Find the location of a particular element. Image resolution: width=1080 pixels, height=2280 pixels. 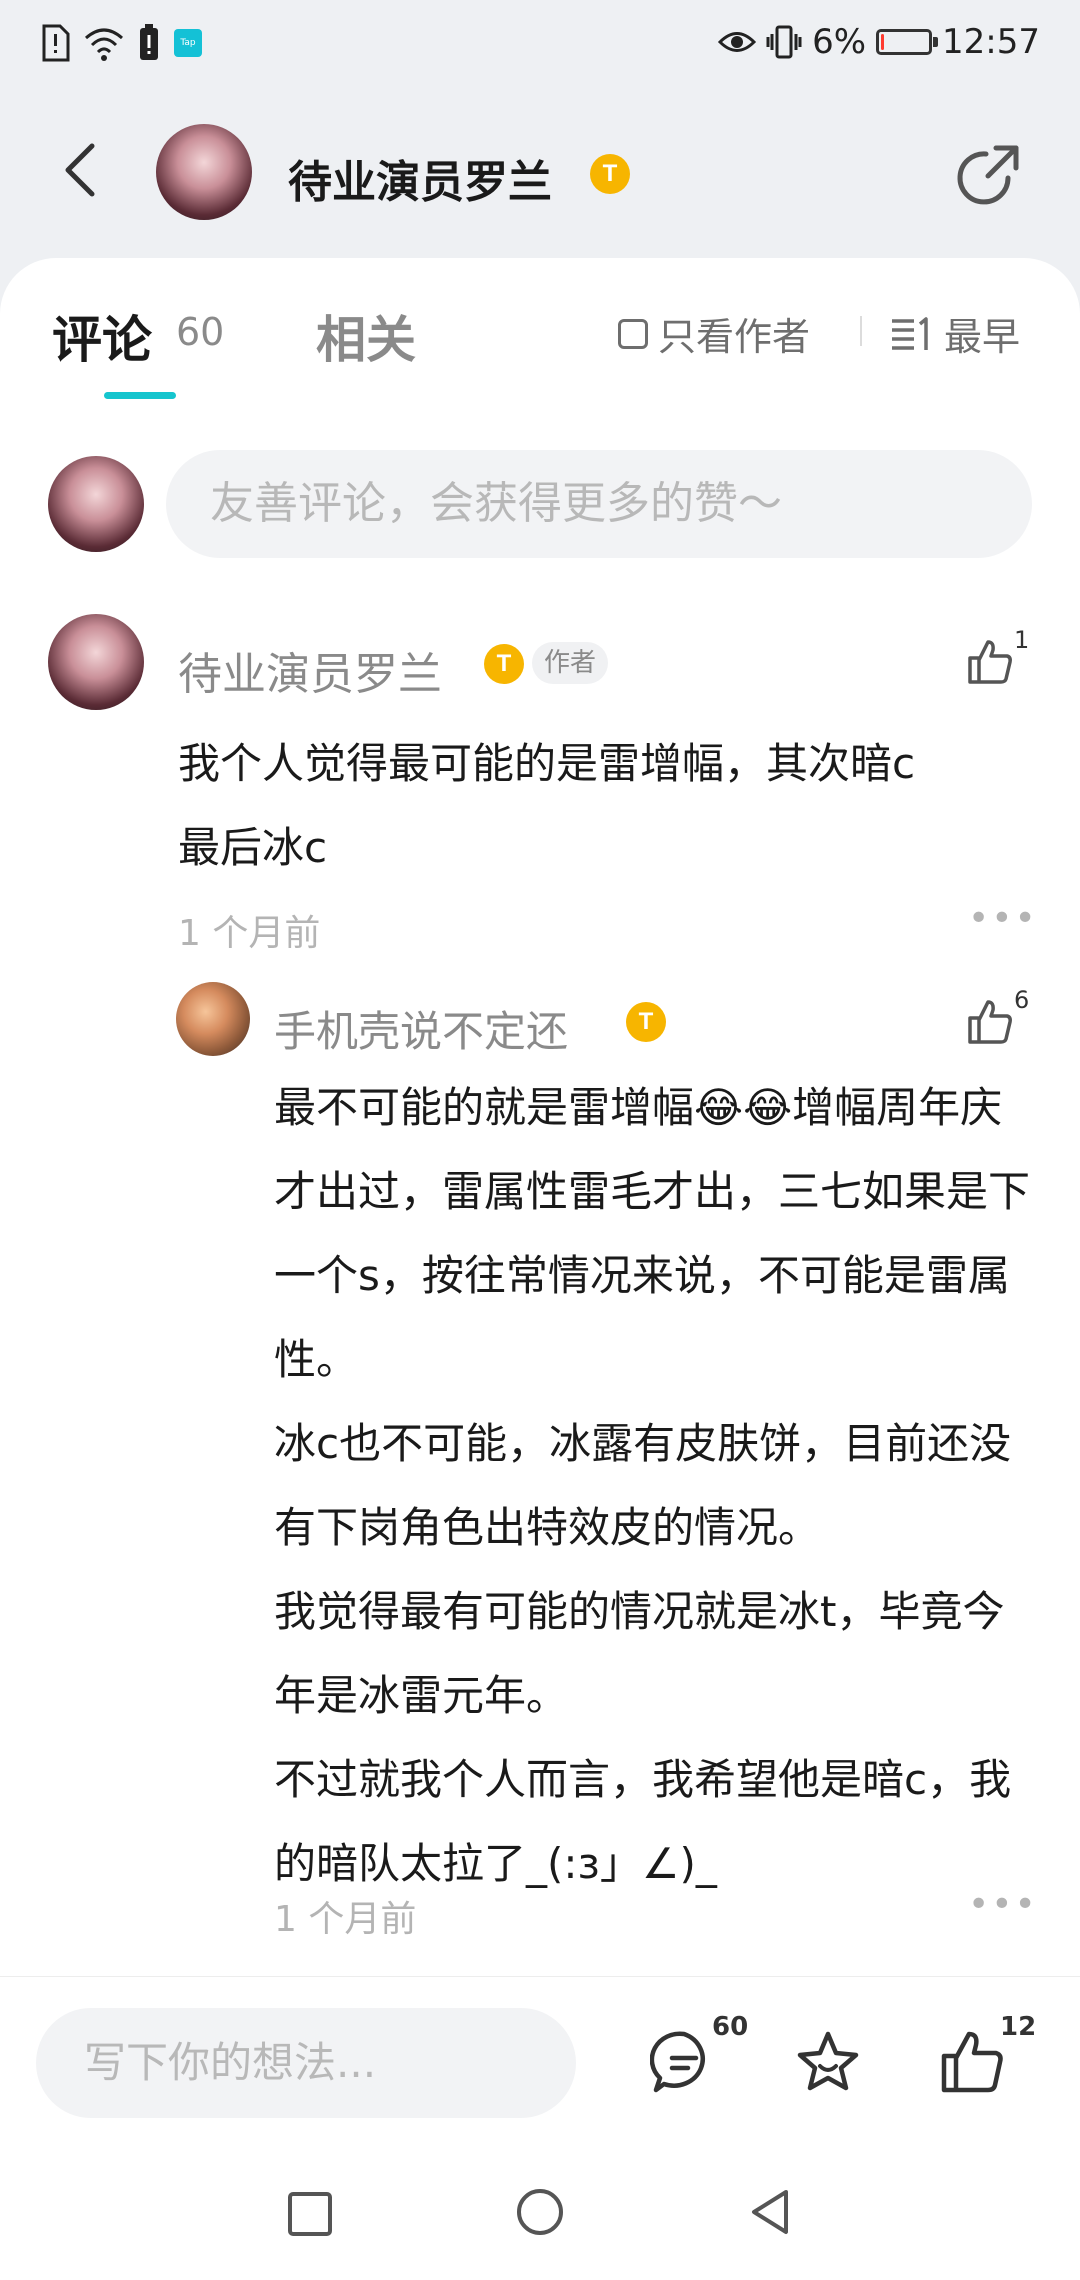

home-icon is located at coordinates (540, 2212).